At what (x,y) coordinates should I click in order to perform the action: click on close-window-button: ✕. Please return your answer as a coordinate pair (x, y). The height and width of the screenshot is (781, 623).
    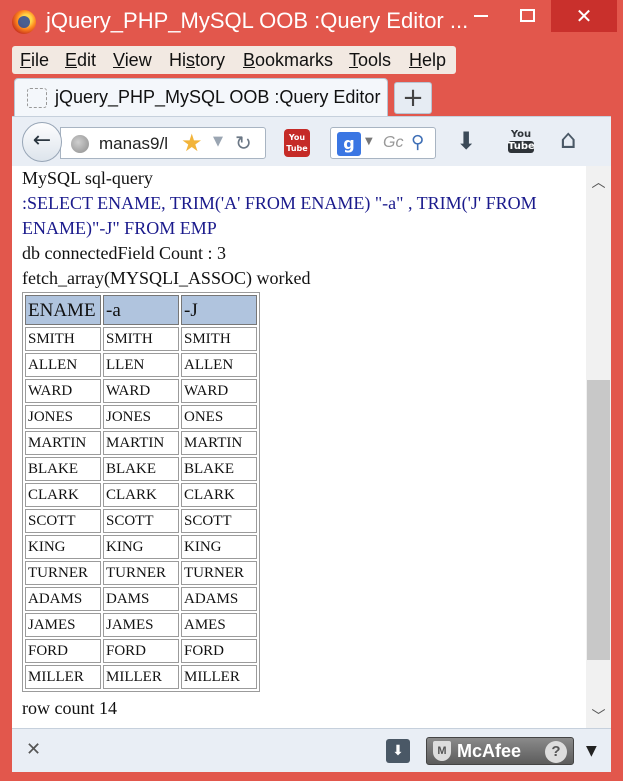
    Looking at the image, I should click on (584, 16).